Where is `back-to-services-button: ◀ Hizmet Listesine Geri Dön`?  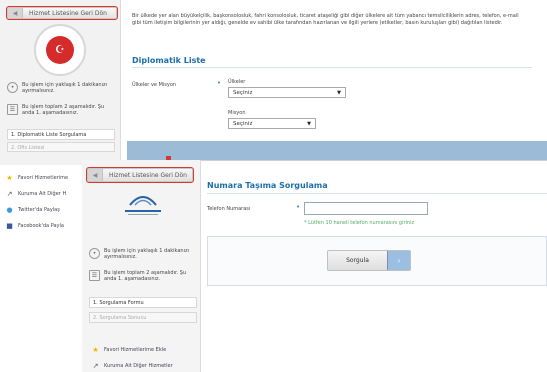
back-to-services-button: ◀ Hizmet Listesine Geri Dön is located at coordinates (62, 13).